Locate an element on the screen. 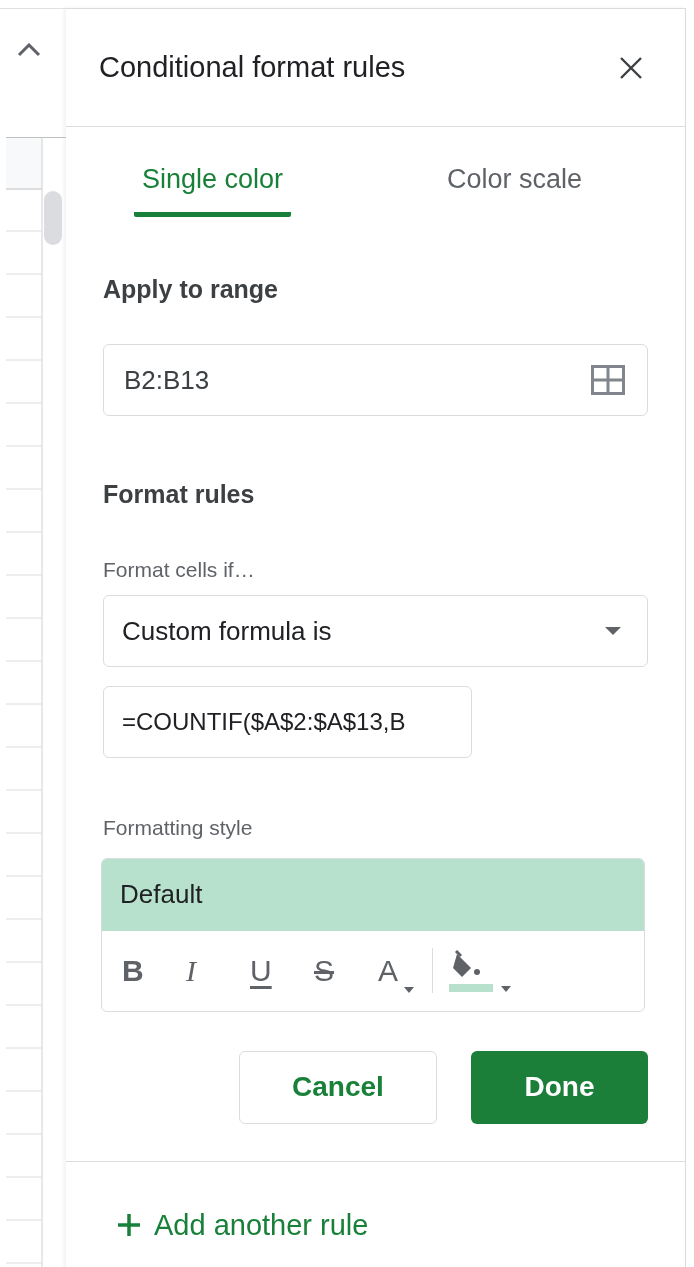  done-button: Done is located at coordinates (559, 1087).